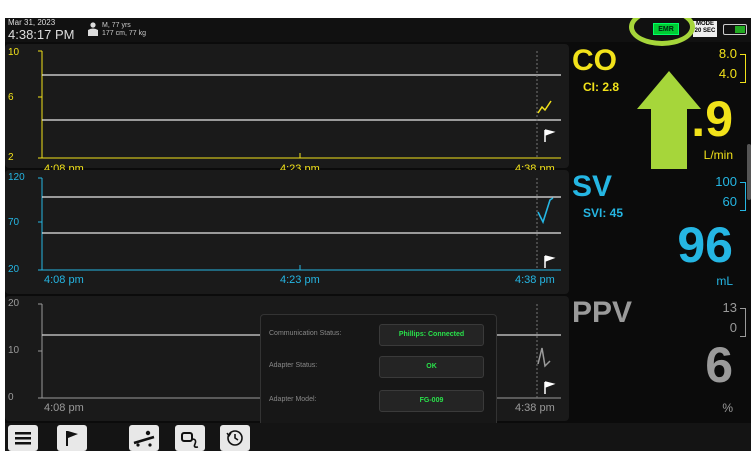 The width and height of the screenshot is (751, 451). I want to click on y-tick-mid: 10, so click(14, 350).